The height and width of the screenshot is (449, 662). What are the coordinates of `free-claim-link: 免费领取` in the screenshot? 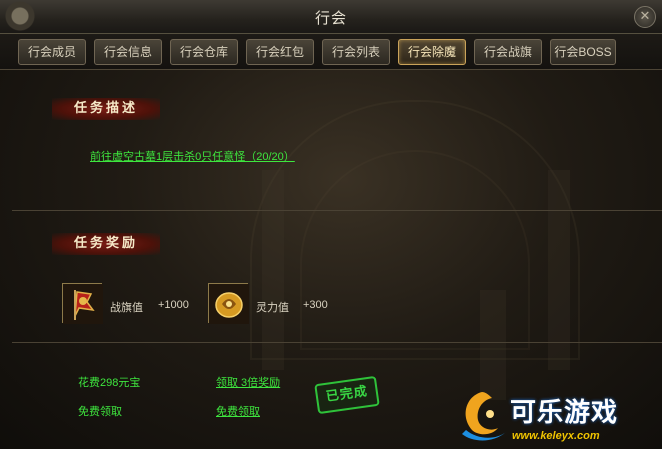 It's located at (238, 411).